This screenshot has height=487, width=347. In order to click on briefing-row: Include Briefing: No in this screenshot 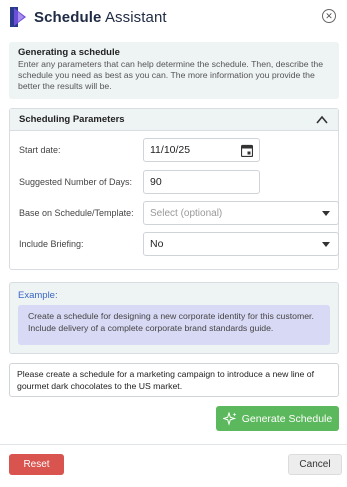, I will do `click(179, 244)`.